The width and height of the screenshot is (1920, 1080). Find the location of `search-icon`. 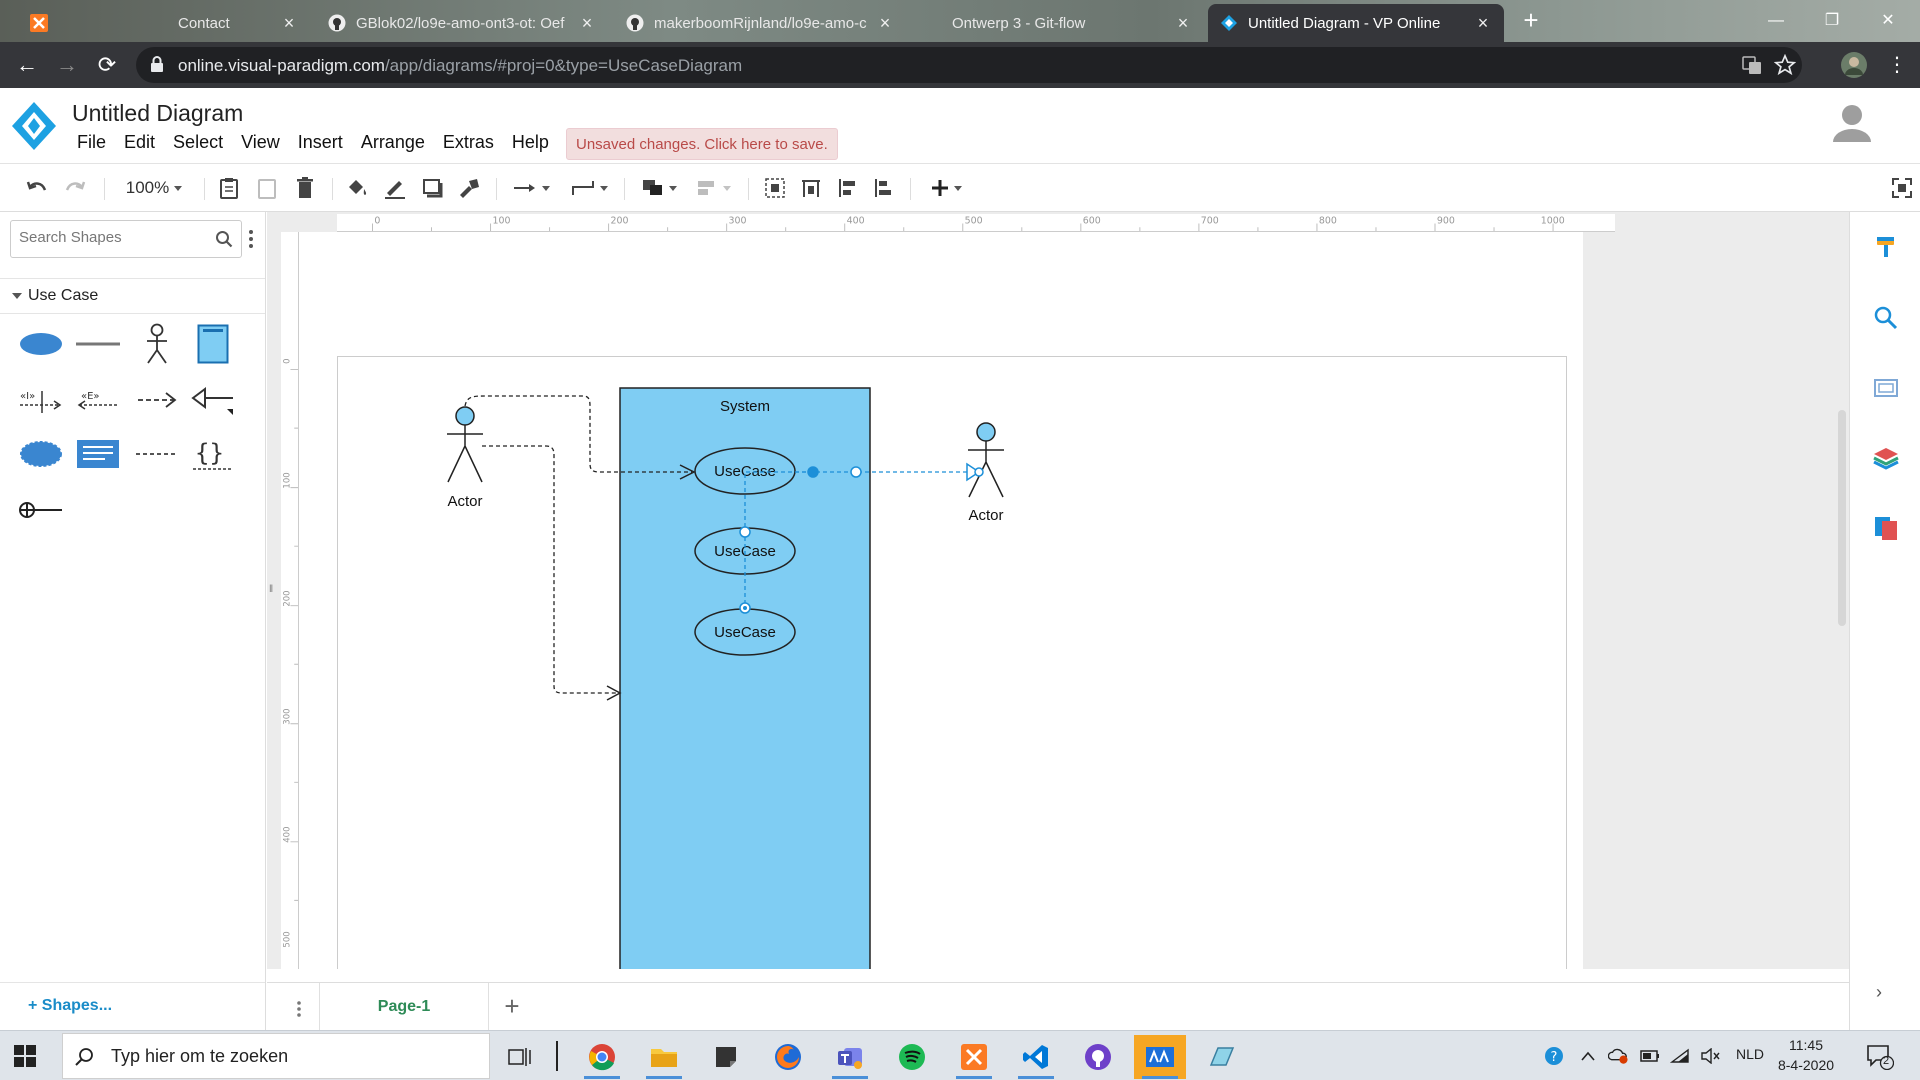

search-icon is located at coordinates (1886, 318).